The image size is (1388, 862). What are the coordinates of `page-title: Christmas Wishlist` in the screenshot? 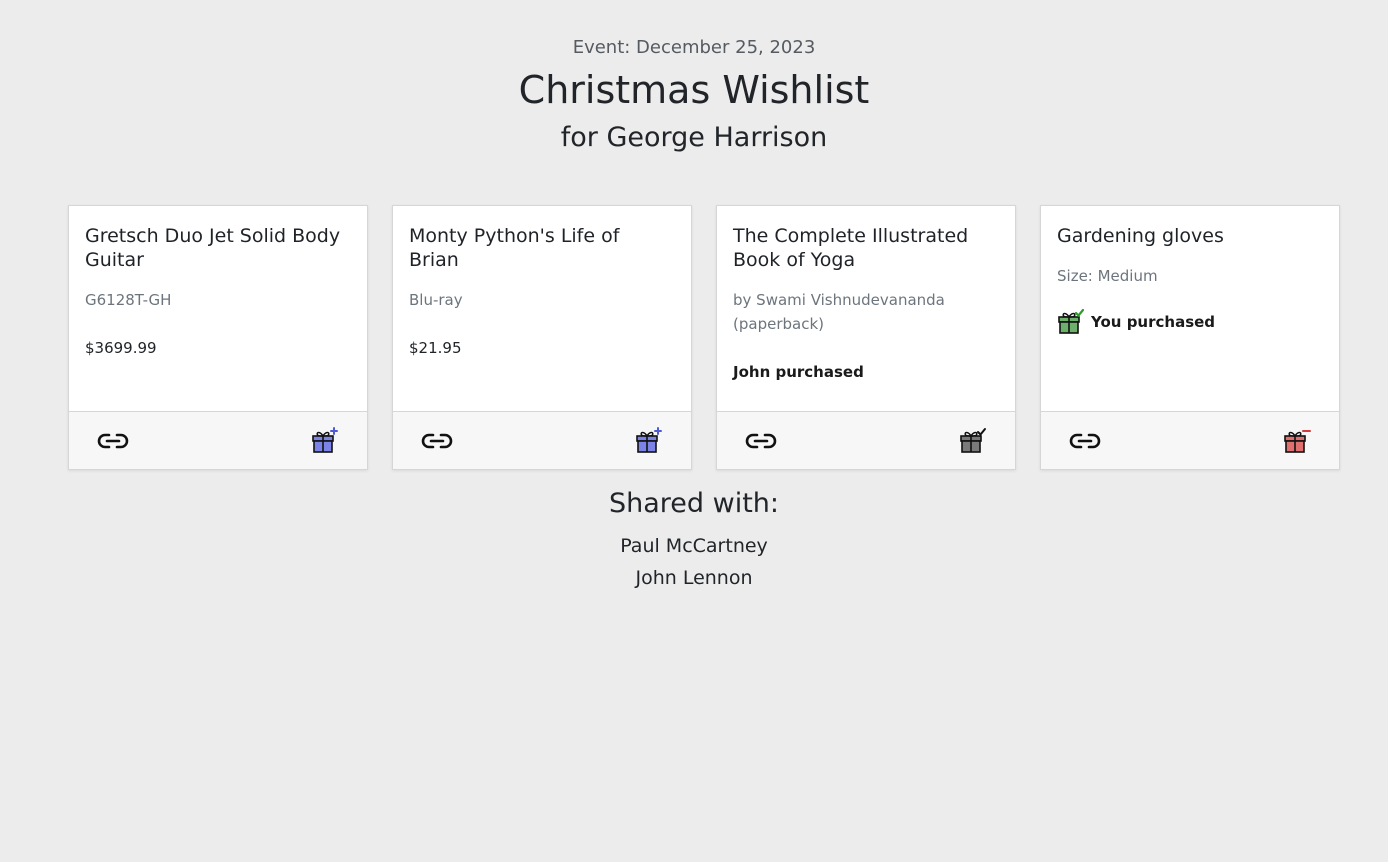 It's located at (694, 90).